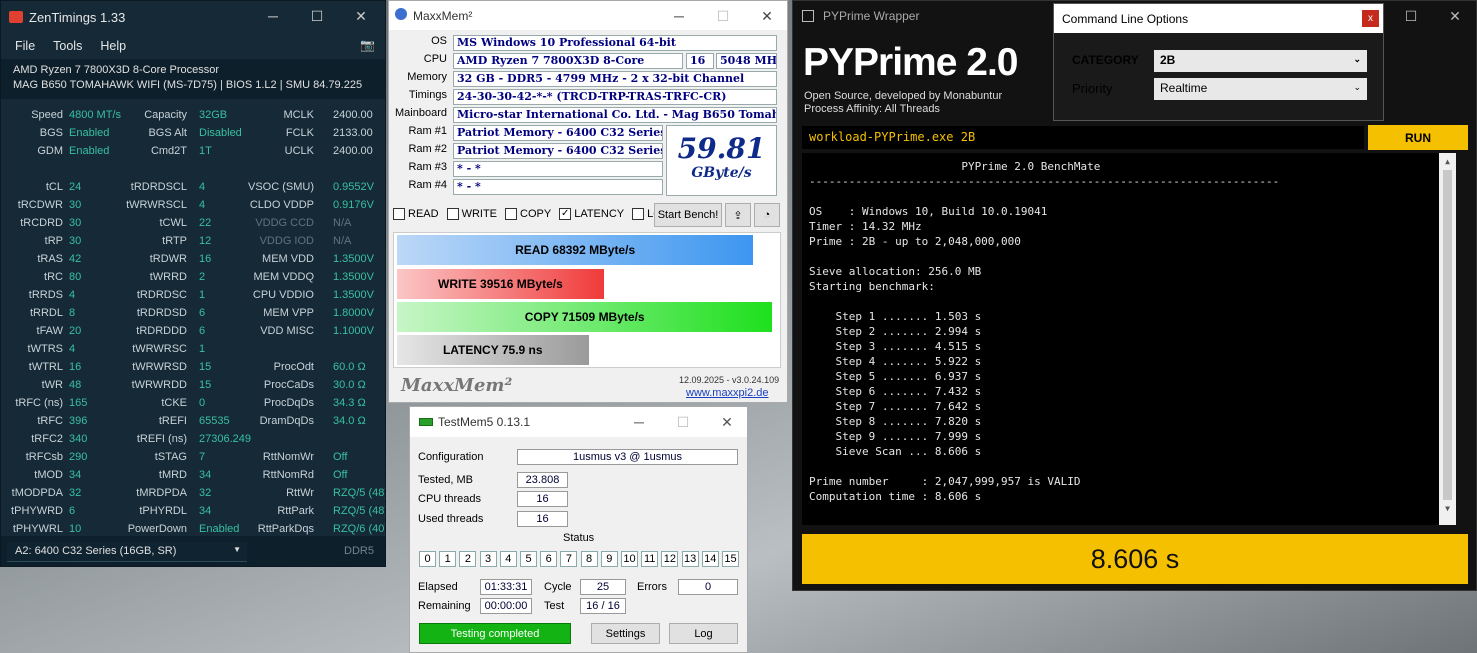 The width and height of the screenshot is (1477, 653). What do you see at coordinates (1083, 137) in the screenshot?
I see `command-input: workload-PYPrime.exe 2B` at bounding box center [1083, 137].